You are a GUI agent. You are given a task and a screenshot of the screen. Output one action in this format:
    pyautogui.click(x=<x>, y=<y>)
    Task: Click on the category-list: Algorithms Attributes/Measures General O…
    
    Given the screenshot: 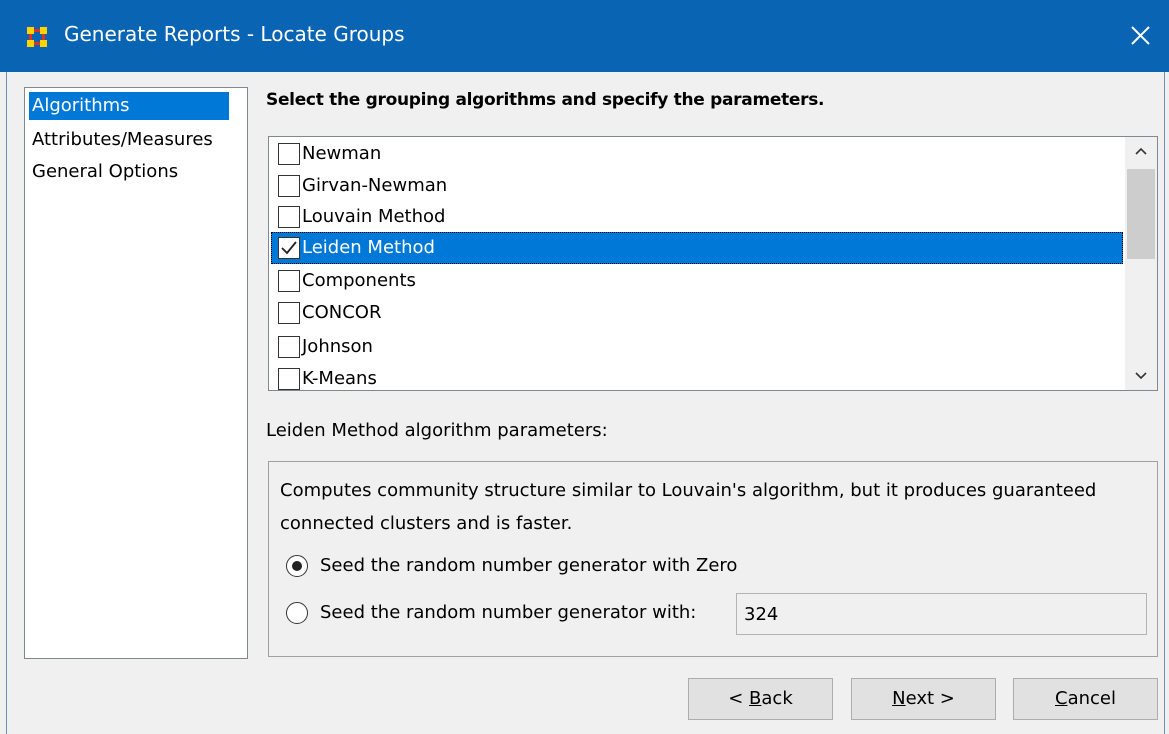 What is the action you would take?
    pyautogui.click(x=136, y=373)
    